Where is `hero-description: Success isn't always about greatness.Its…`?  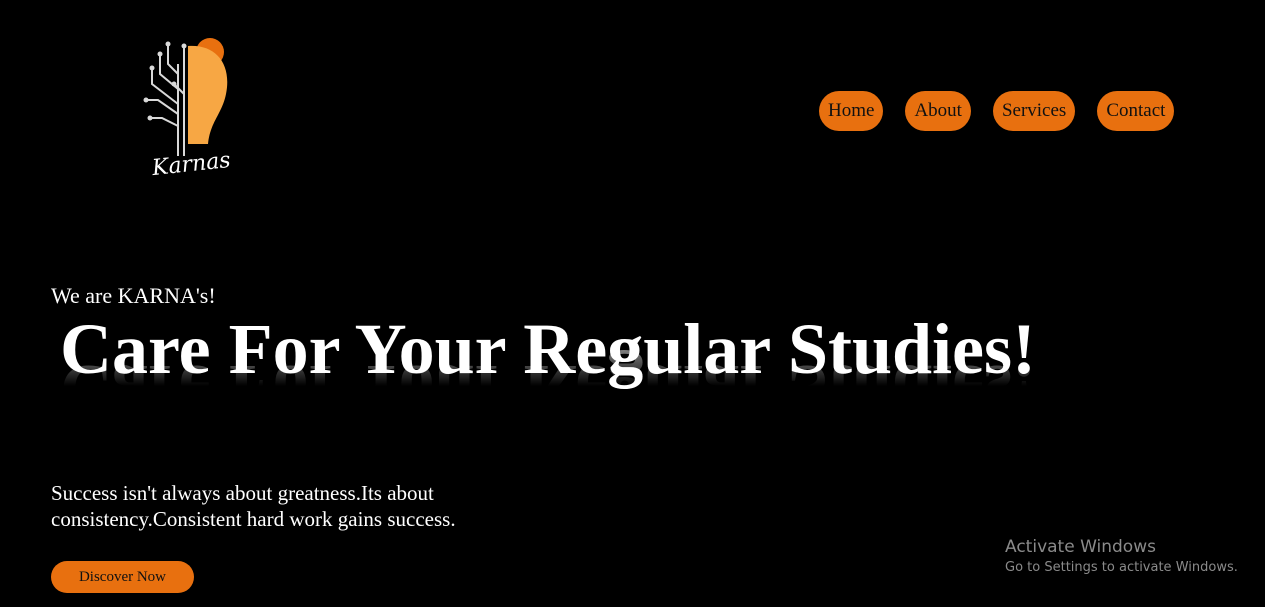
hero-description: Success isn't always about greatness.Its… is located at coordinates (253, 506).